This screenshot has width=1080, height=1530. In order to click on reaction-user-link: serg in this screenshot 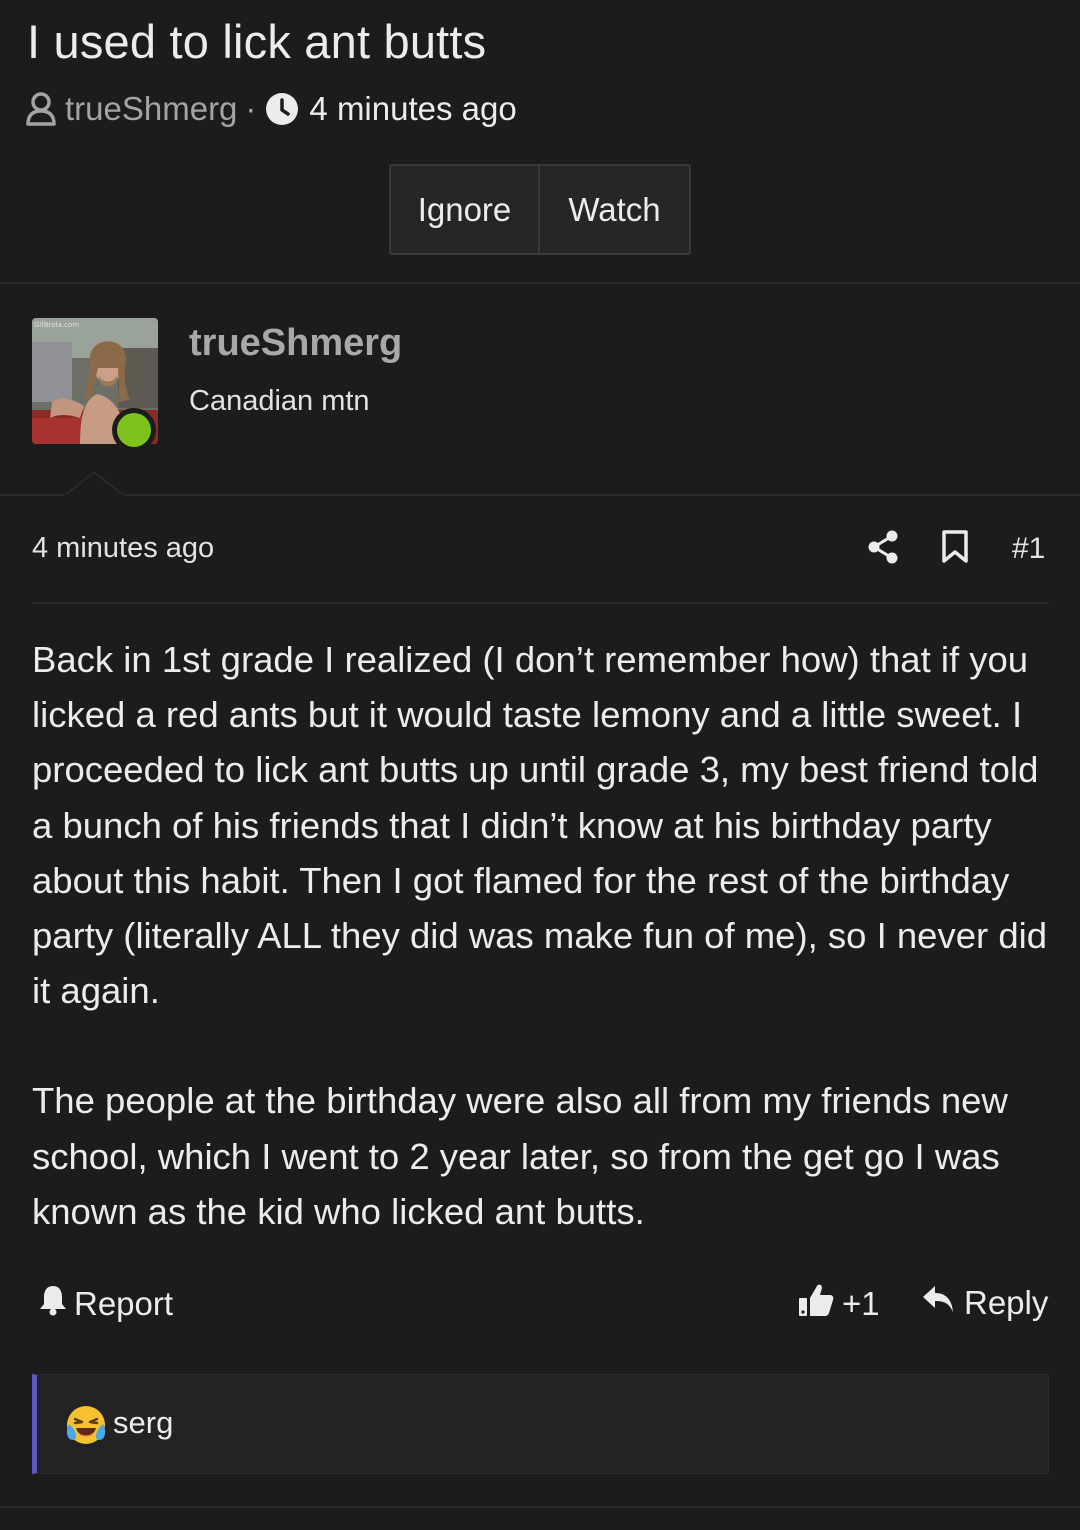, I will do `click(143, 1423)`.